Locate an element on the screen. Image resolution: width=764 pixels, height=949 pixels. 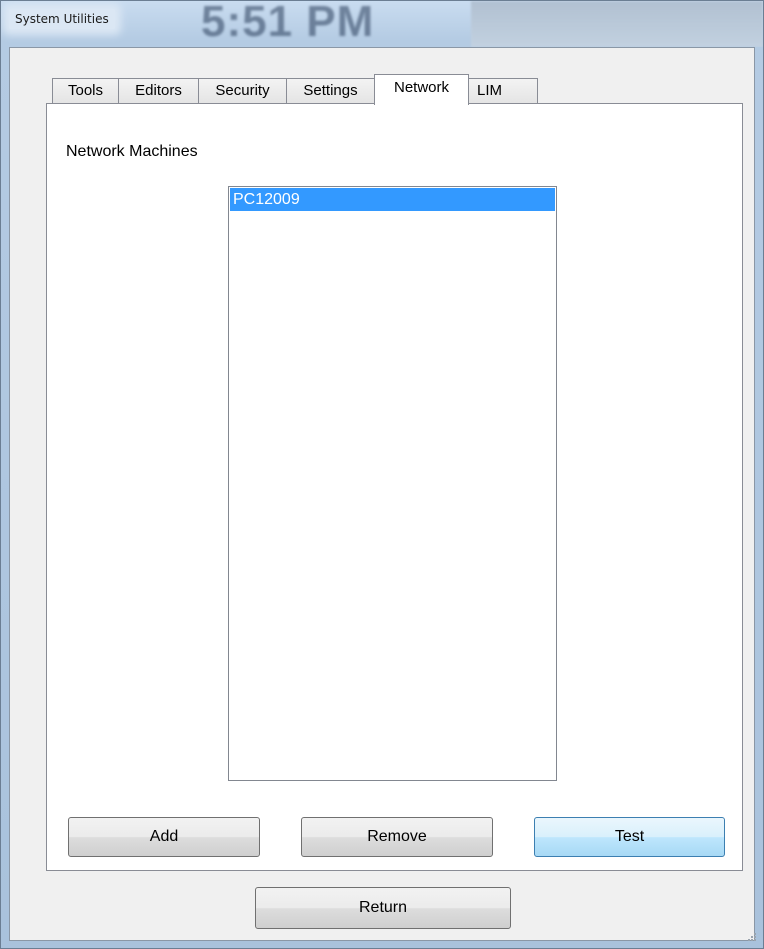
add-button: Add is located at coordinates (164, 837).